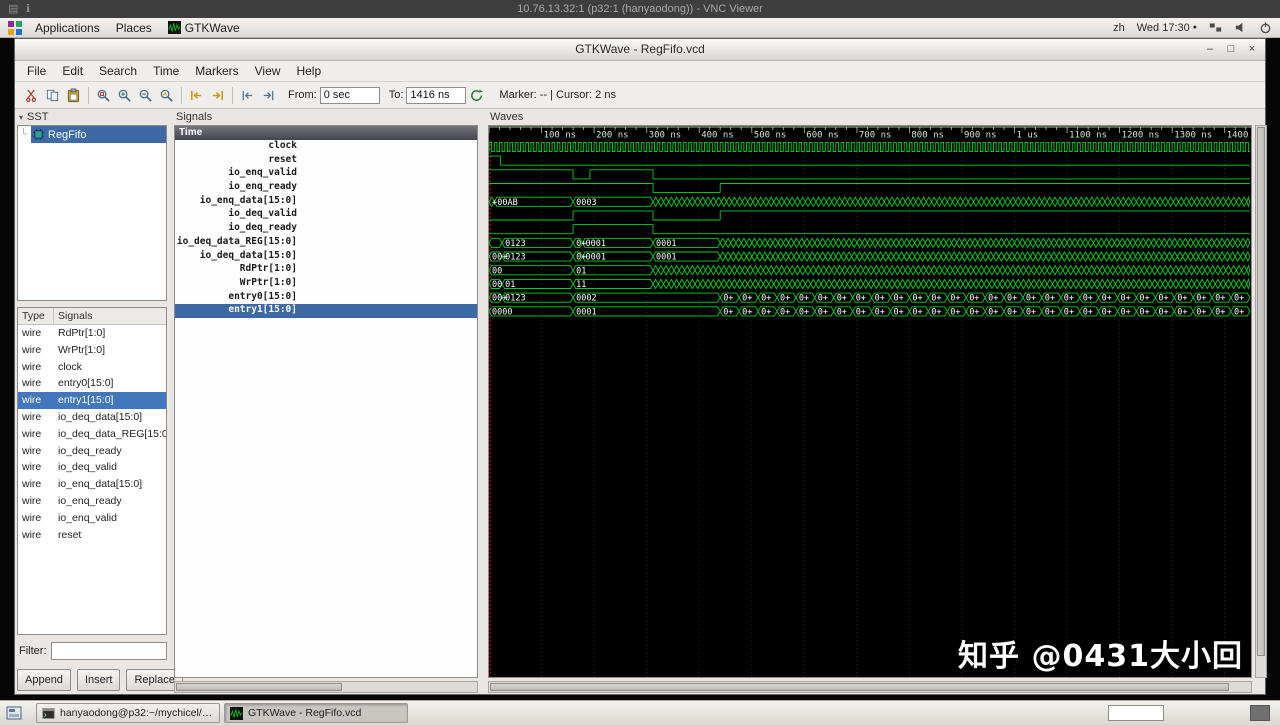 The width and height of the screenshot is (1280, 725). I want to click on menu-markers: Markers, so click(216, 71).